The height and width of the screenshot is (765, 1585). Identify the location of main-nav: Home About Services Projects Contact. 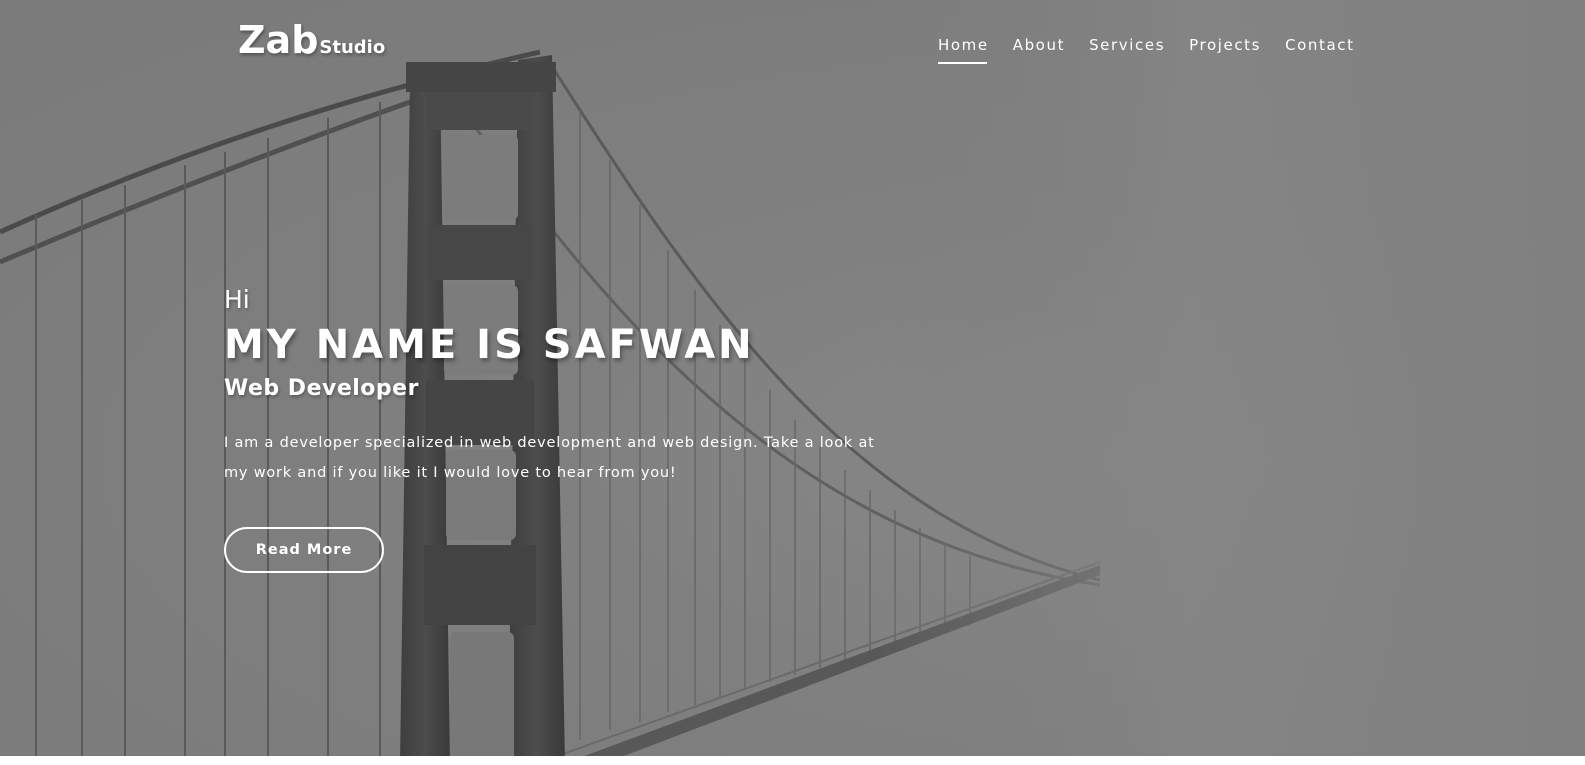
(1158, 50).